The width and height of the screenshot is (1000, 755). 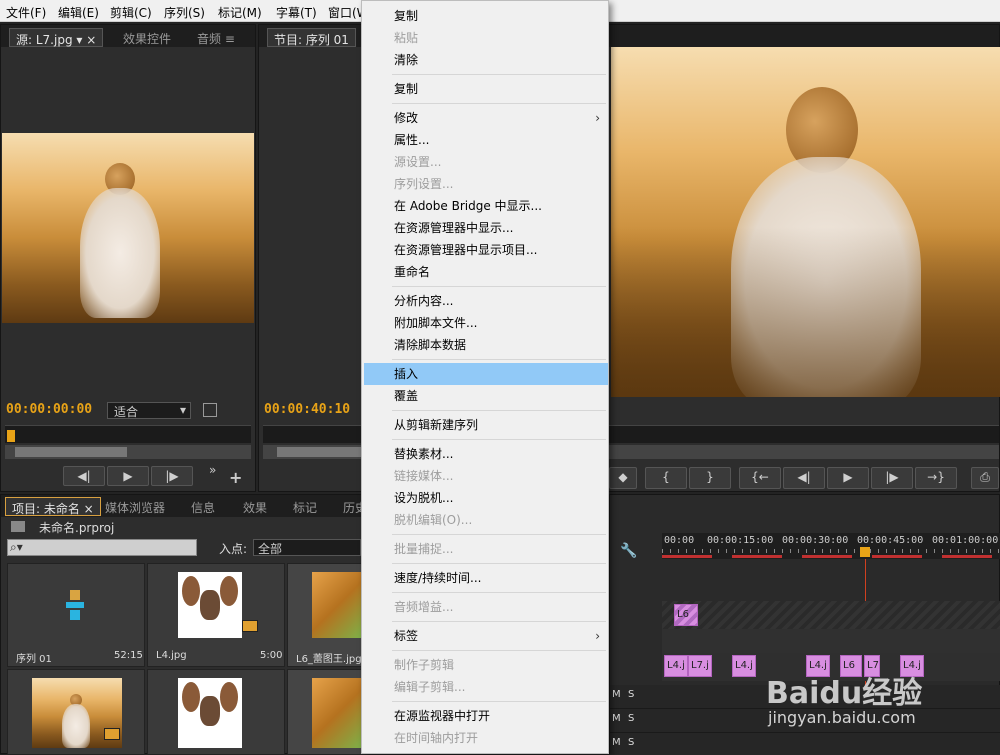 What do you see at coordinates (406, 60) in the screenshot?
I see `context-menu-item-label: 清除` at bounding box center [406, 60].